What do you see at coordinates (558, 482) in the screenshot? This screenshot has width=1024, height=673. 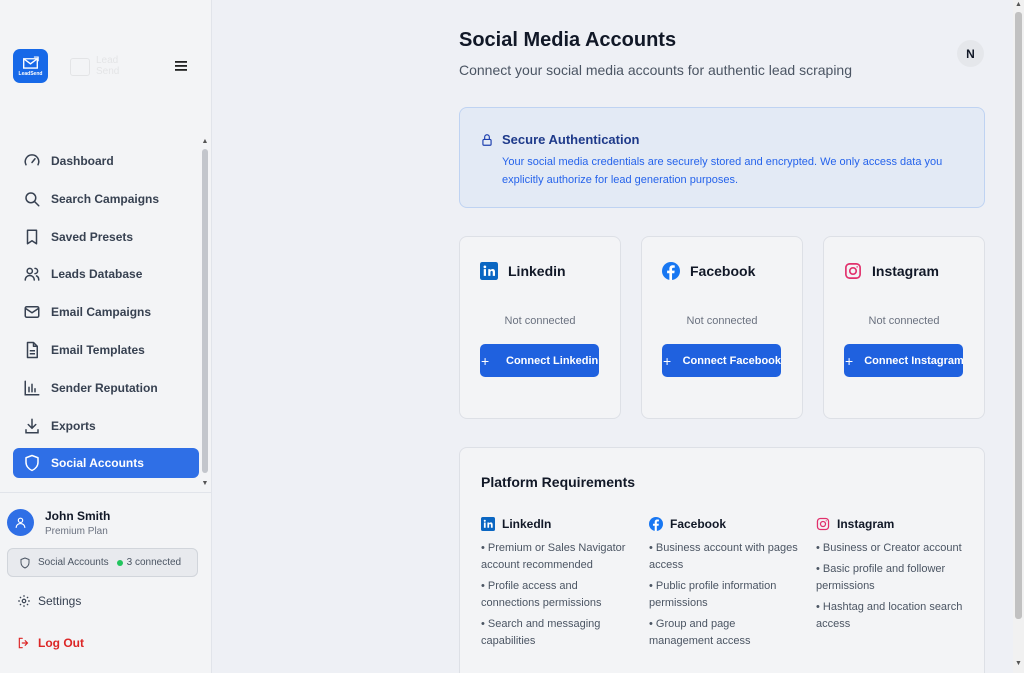 I see `requirements-title: Platform Requirements` at bounding box center [558, 482].